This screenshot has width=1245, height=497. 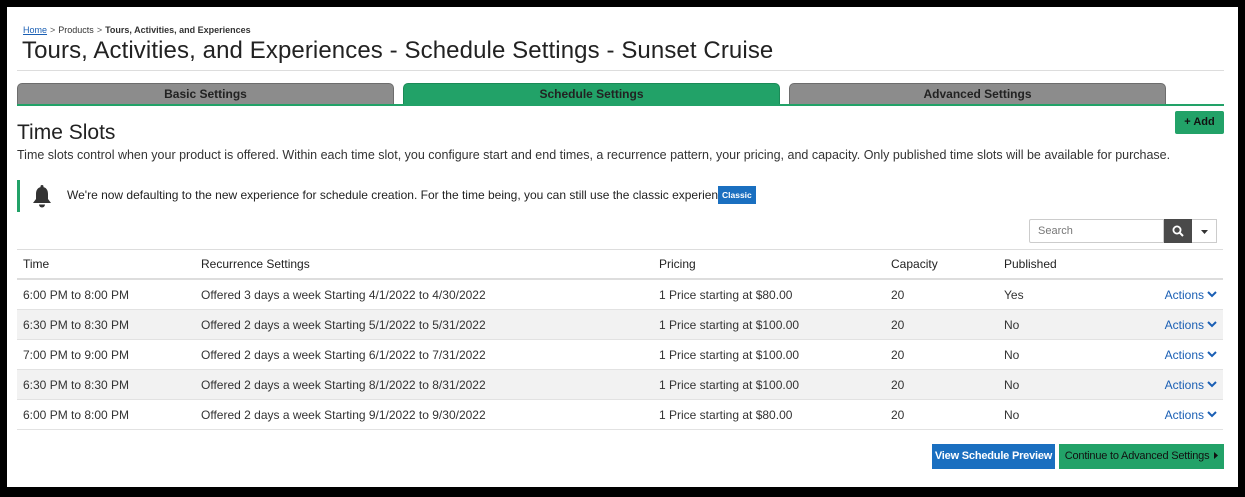 I want to click on column-header-time: Time, so click(x=106, y=264).